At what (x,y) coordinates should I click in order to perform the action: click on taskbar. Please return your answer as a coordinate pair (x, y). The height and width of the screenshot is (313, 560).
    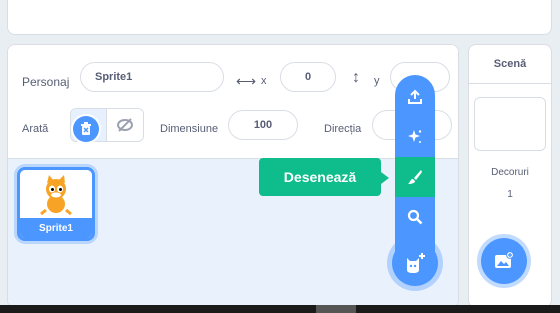
    Looking at the image, I should click on (280, 309).